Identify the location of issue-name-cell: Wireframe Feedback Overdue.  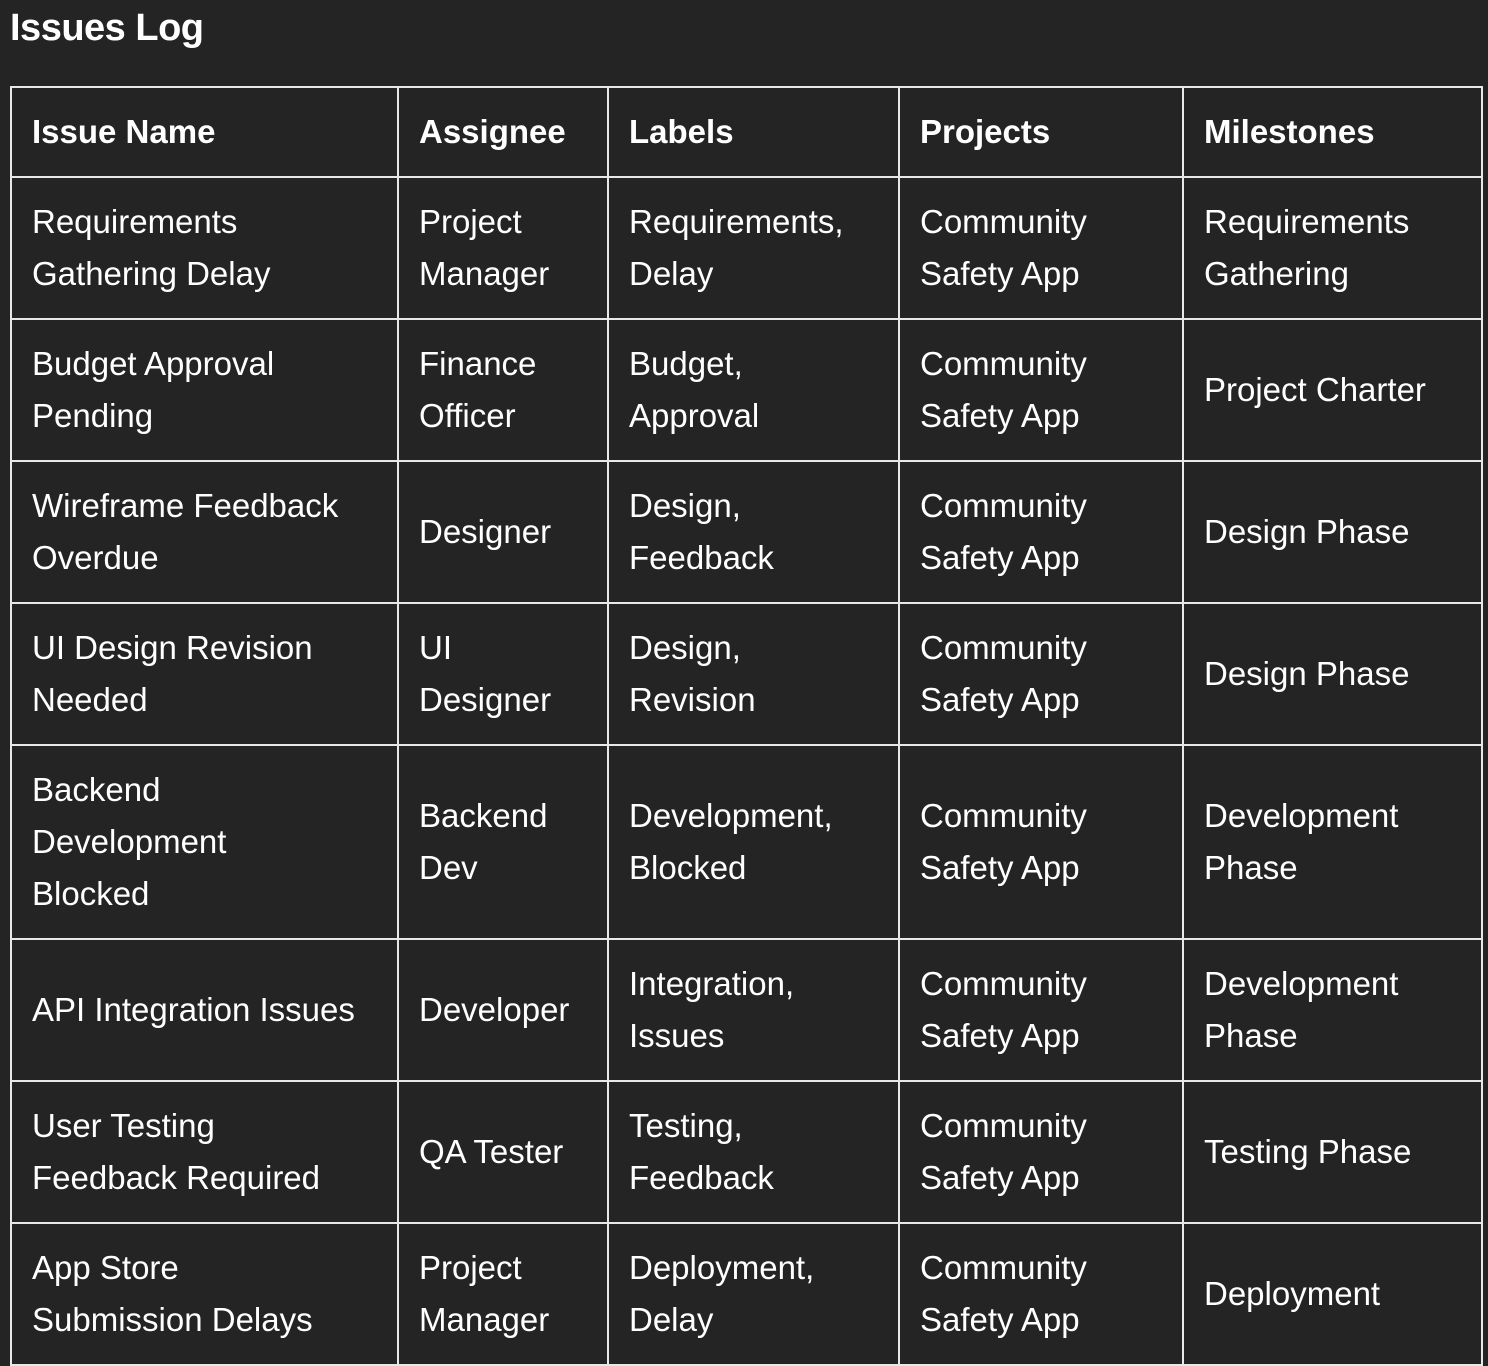
(204, 532).